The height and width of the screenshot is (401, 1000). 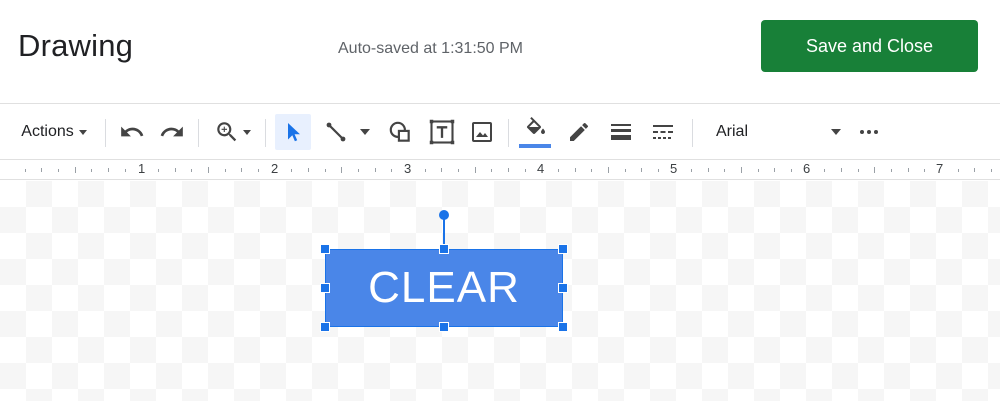 I want to click on undo-icon, so click(x=132, y=131).